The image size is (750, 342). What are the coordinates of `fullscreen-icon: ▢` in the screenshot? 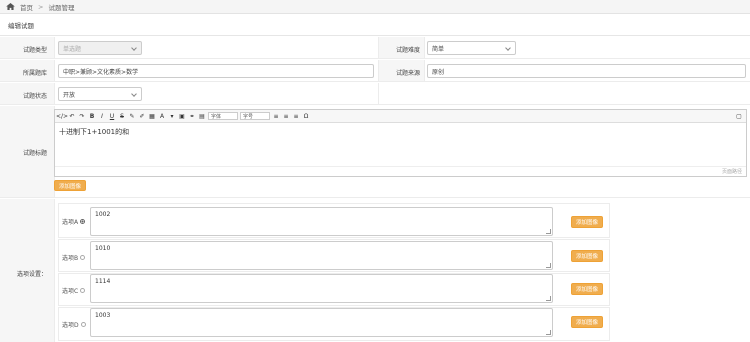 It's located at (739, 116).